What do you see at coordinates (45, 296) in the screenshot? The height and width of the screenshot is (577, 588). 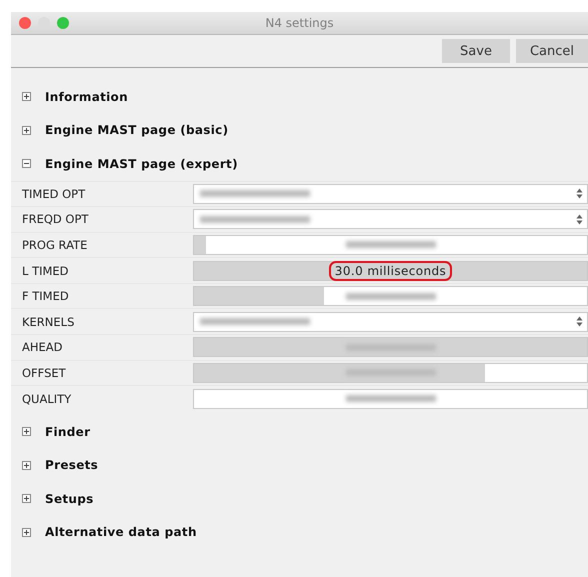 I see `setting-label: F TIMED` at bounding box center [45, 296].